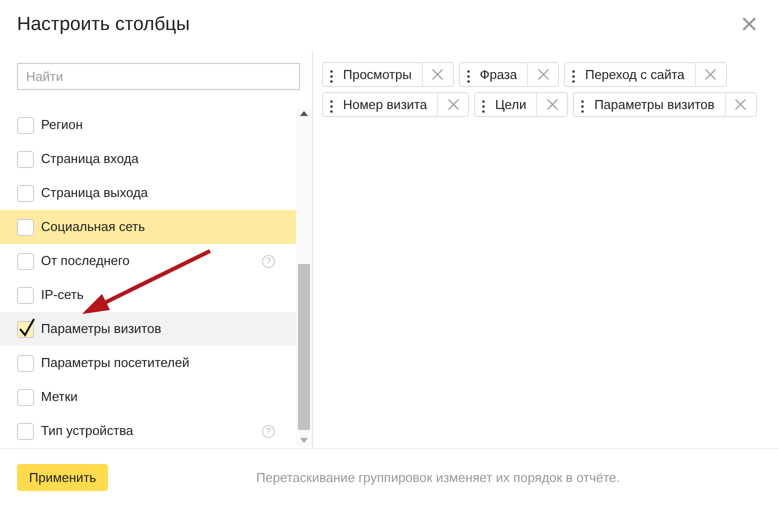  I want to click on list-row: Параметры посетителей, so click(148, 363).